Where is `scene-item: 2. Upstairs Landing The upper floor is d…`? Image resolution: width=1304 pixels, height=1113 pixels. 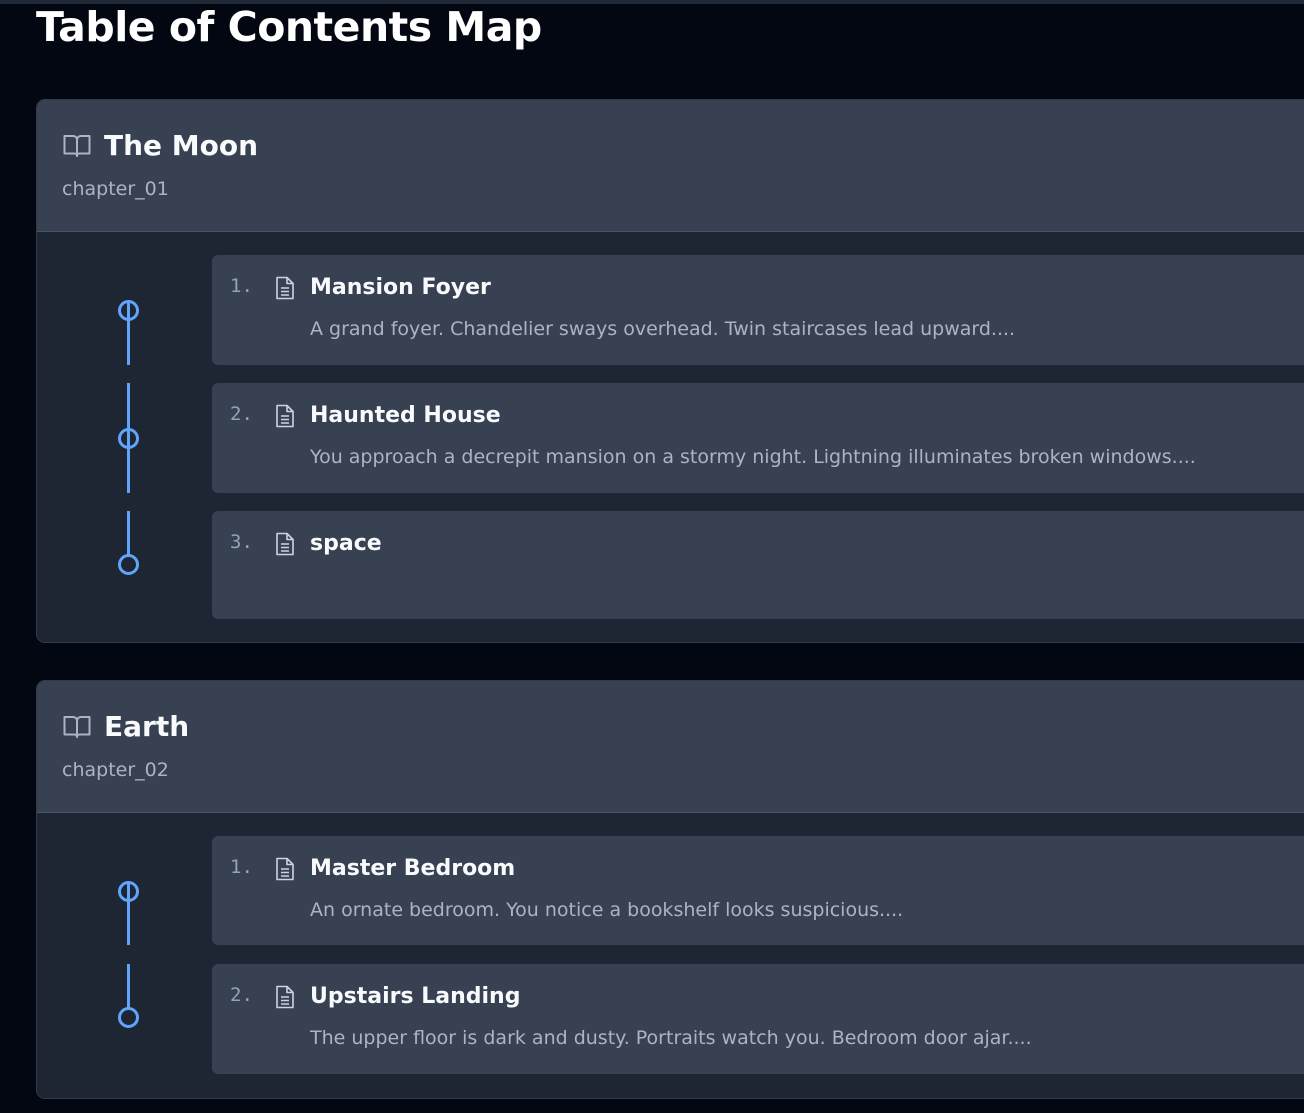 scene-item: 2. Upstairs Landing The upper floor is d… is located at coordinates (758, 1019).